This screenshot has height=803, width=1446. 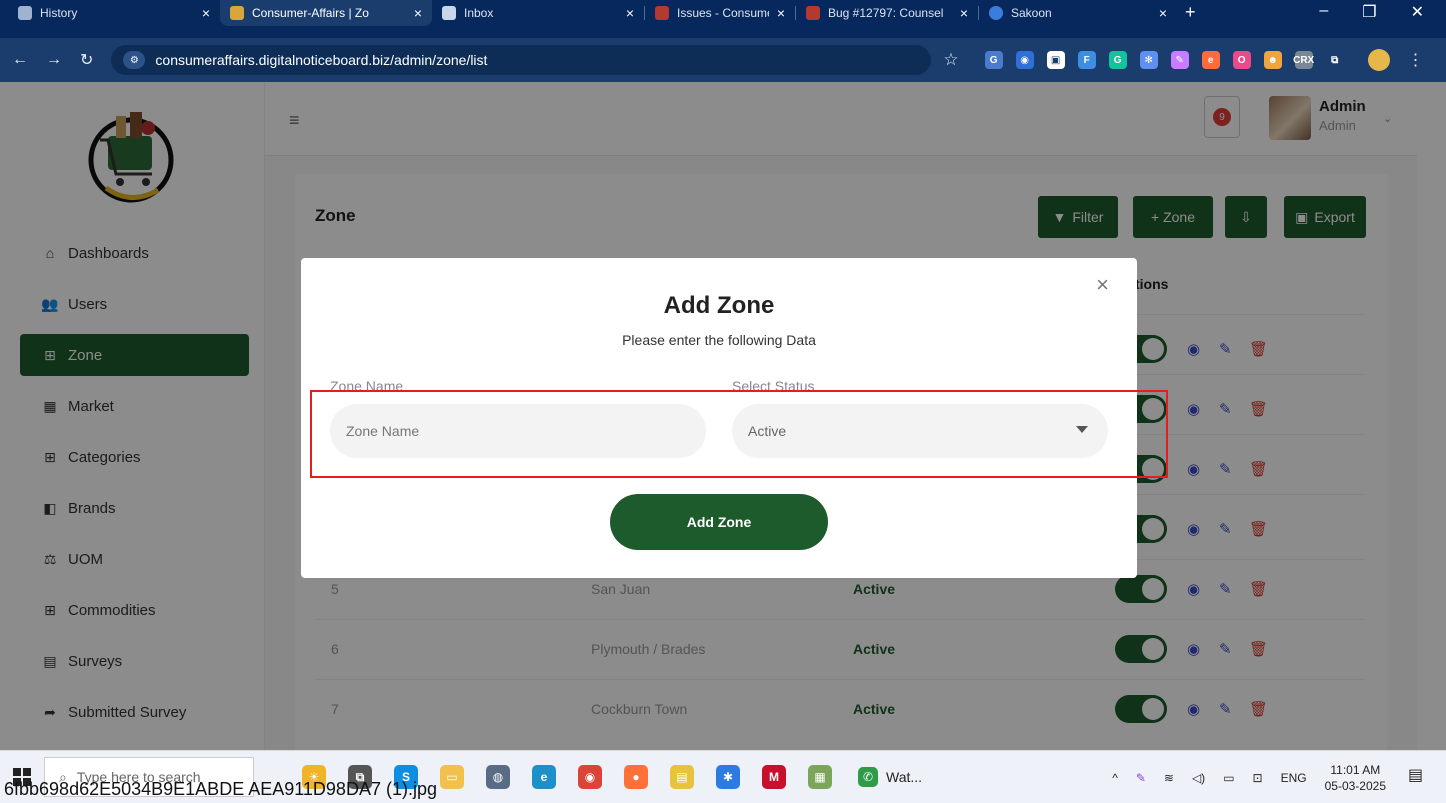 I want to click on tab-consumer-affairs: Consumer-Affairs | Zo ×, so click(x=326, y=13).